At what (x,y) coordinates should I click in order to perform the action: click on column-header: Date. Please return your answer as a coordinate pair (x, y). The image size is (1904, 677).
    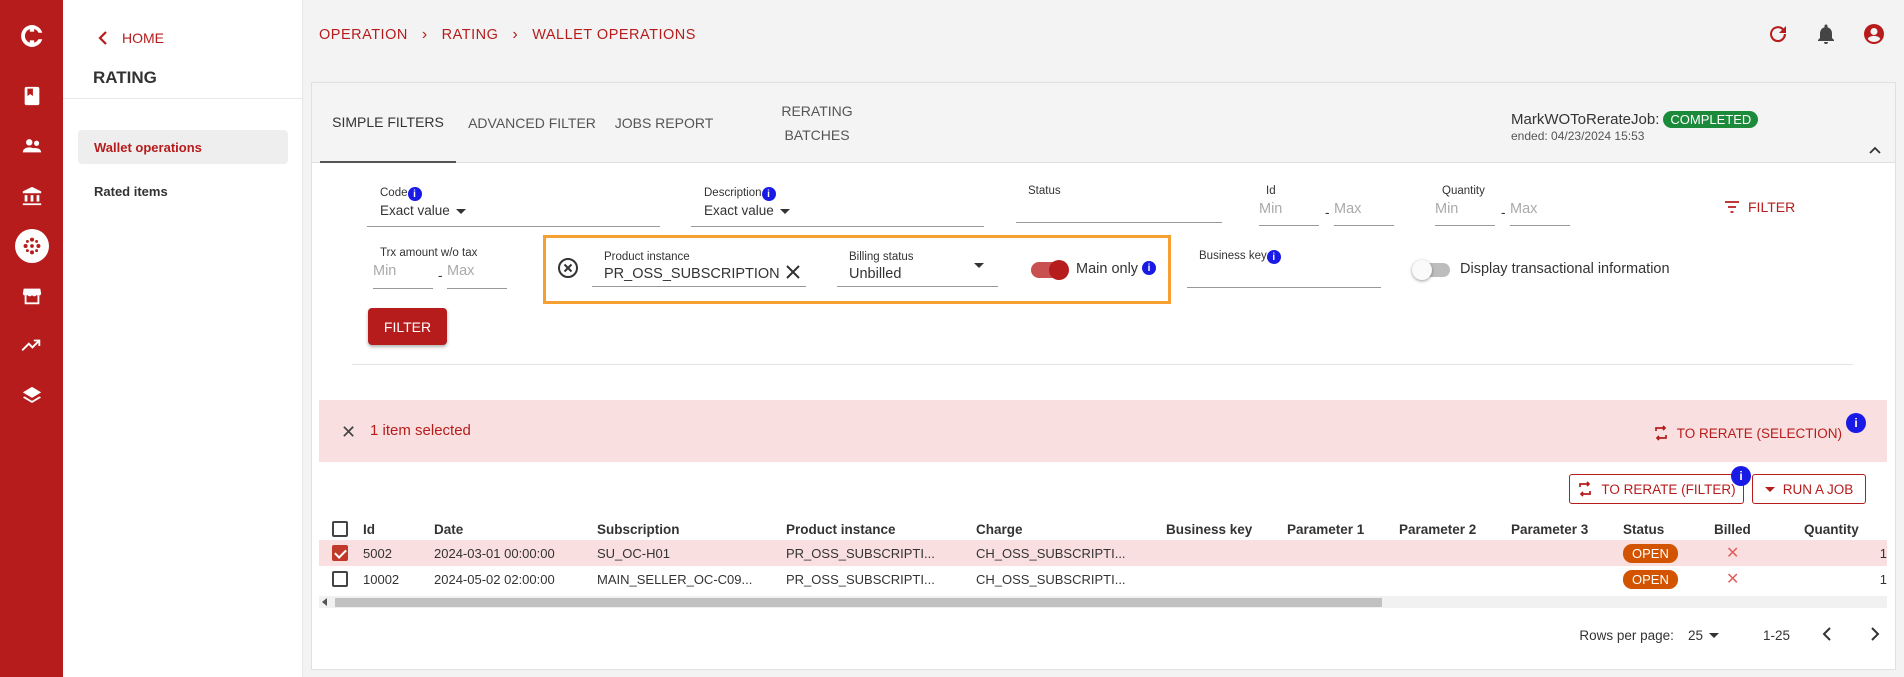
    Looking at the image, I should click on (515, 529).